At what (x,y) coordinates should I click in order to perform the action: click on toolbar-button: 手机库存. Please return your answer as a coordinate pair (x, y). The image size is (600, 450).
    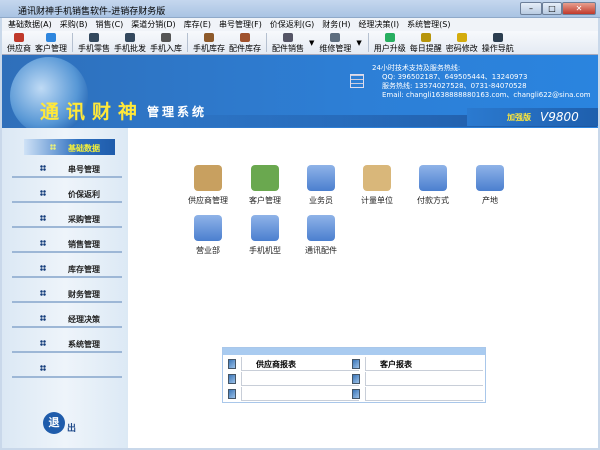
    Looking at the image, I should click on (209, 42).